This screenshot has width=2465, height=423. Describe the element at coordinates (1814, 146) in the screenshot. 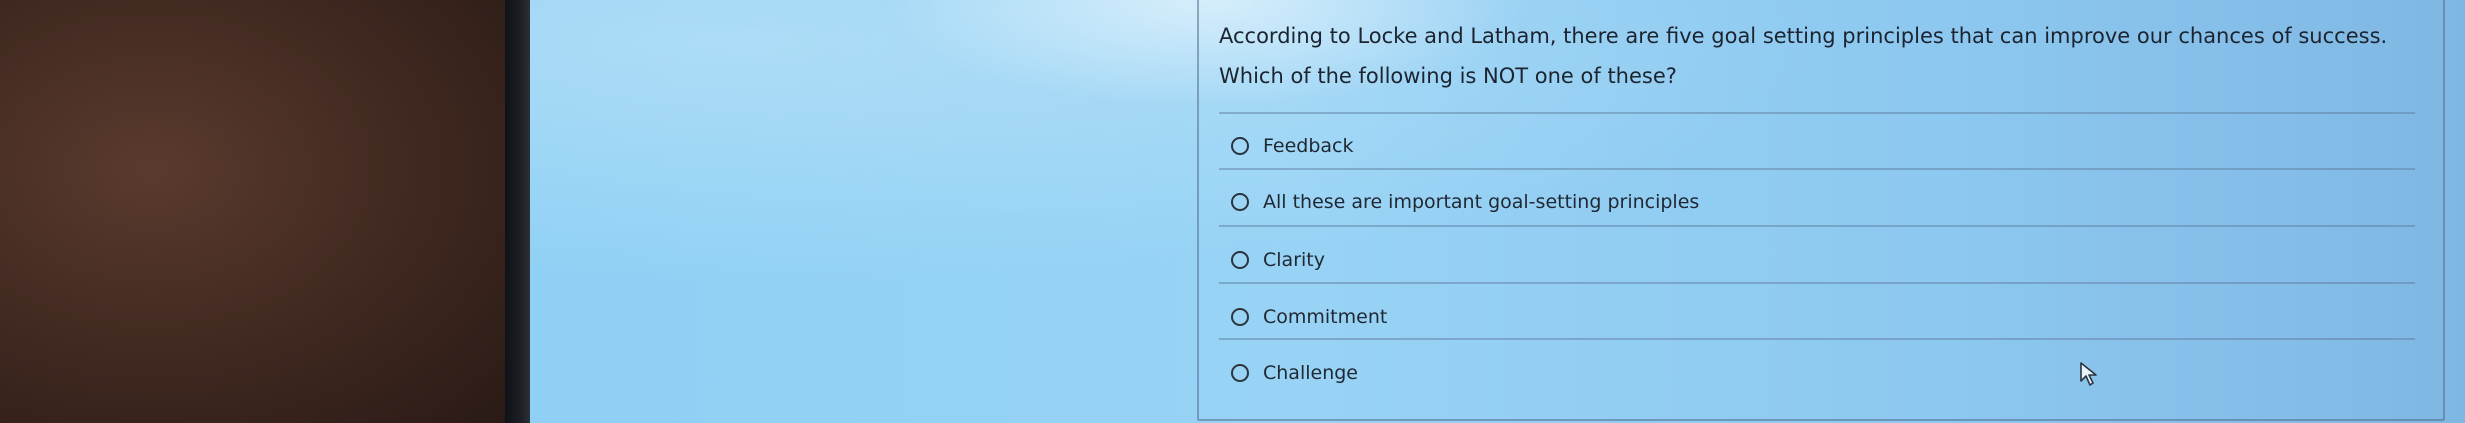

I see `option-feedback: Feedback` at that location.